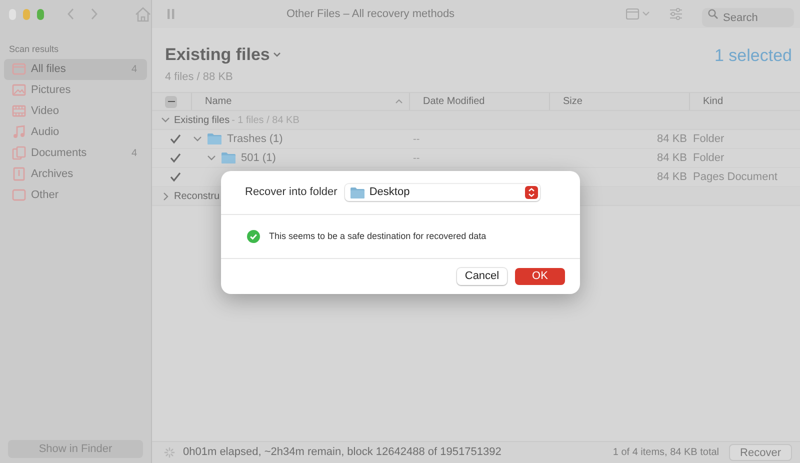 This screenshot has width=800, height=463. Describe the element at coordinates (255, 139) in the screenshot. I see `file-name: Trashes (1)` at that location.